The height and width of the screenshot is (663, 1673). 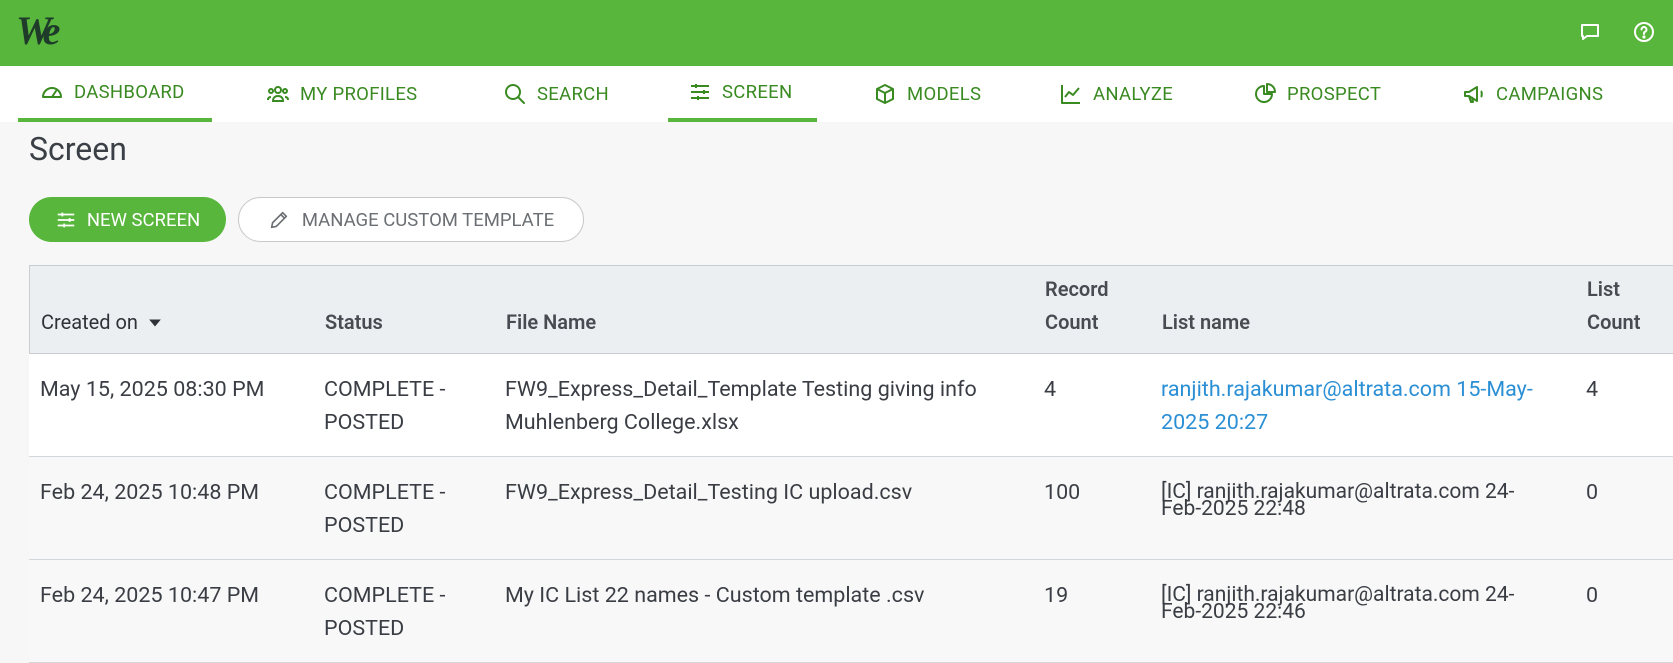 I want to click on nav-tab-analyze: ANALYZE, so click(x=1116, y=94).